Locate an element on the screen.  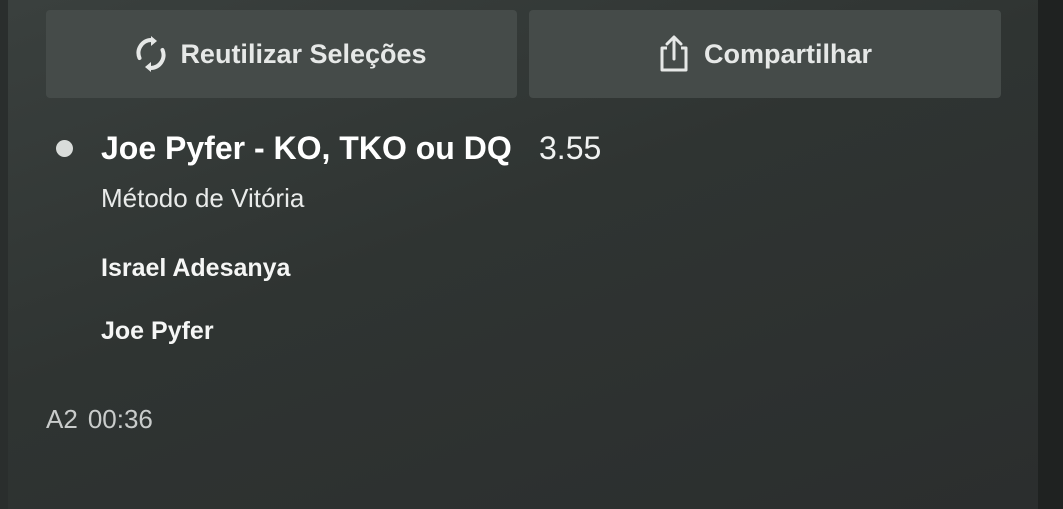
refresh-icon is located at coordinates (151, 54).